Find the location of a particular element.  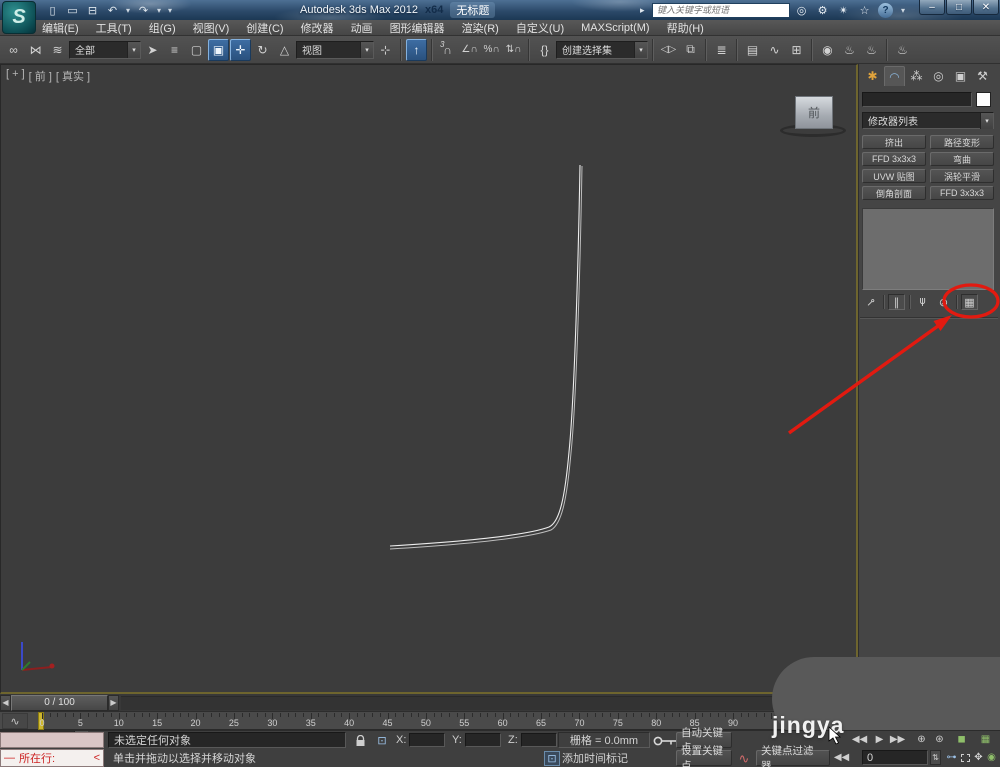

pin-stack-icon: ⊸ is located at coordinates (870, 301).